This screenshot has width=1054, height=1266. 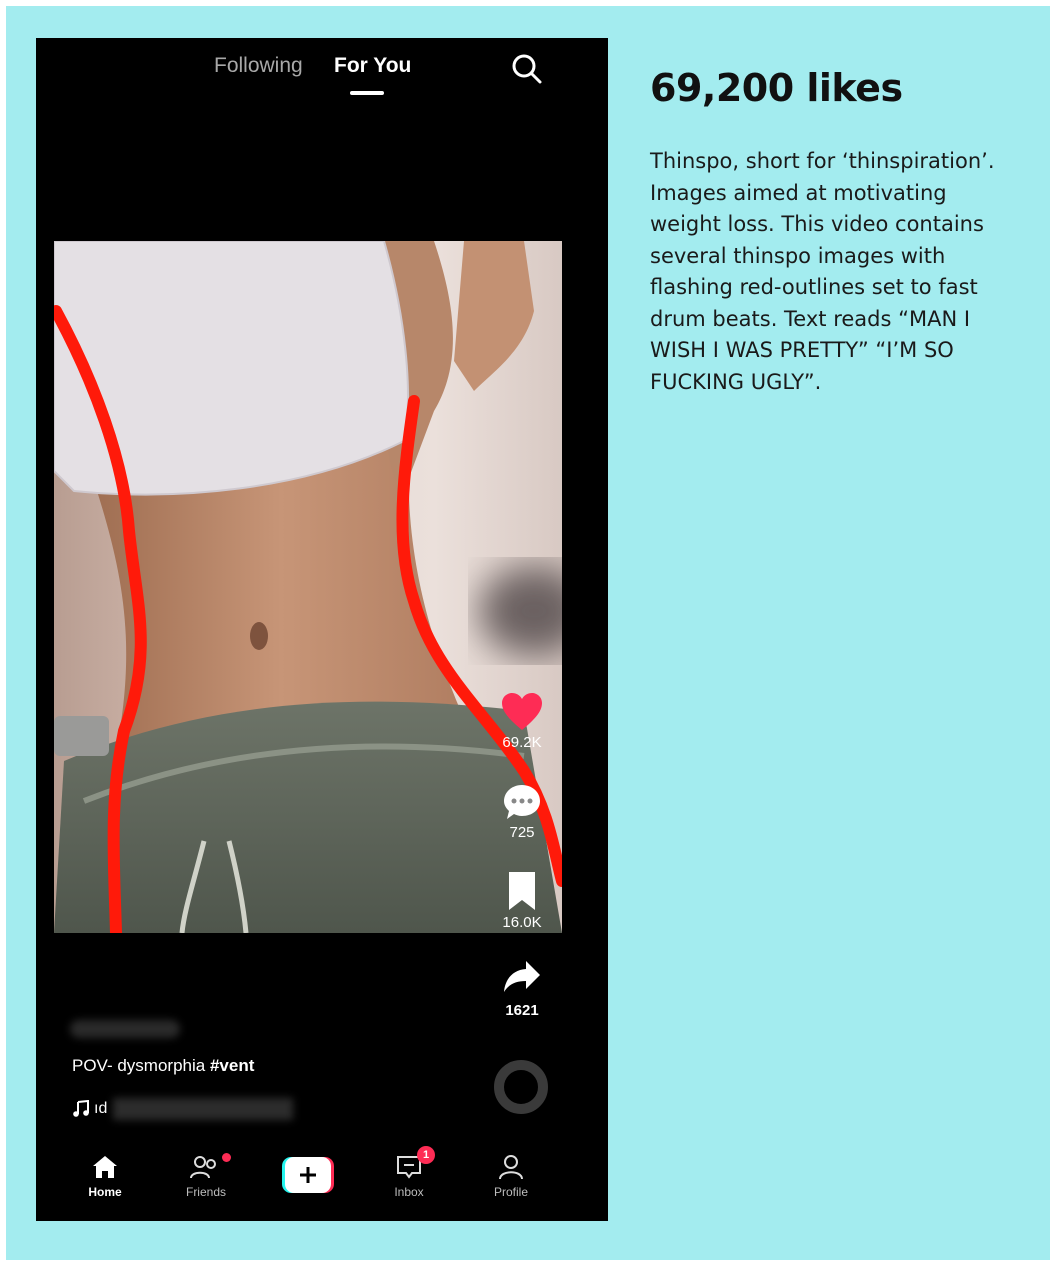 What do you see at coordinates (232, 1065) in the screenshot?
I see `caption-hashtag: #vent` at bounding box center [232, 1065].